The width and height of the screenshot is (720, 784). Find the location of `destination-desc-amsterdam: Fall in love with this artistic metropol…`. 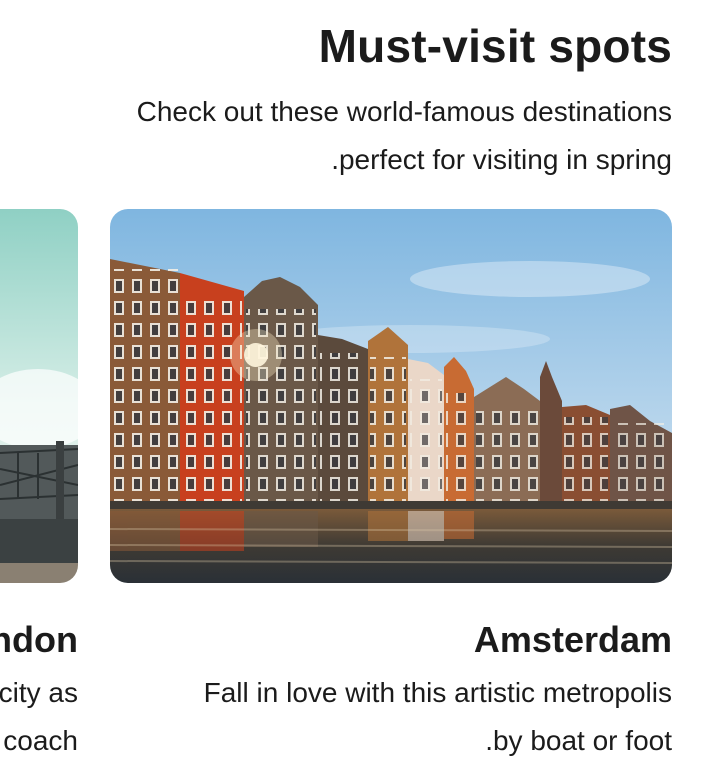

destination-desc-amsterdam: Fall in love with this artistic metropol… is located at coordinates (391, 717).